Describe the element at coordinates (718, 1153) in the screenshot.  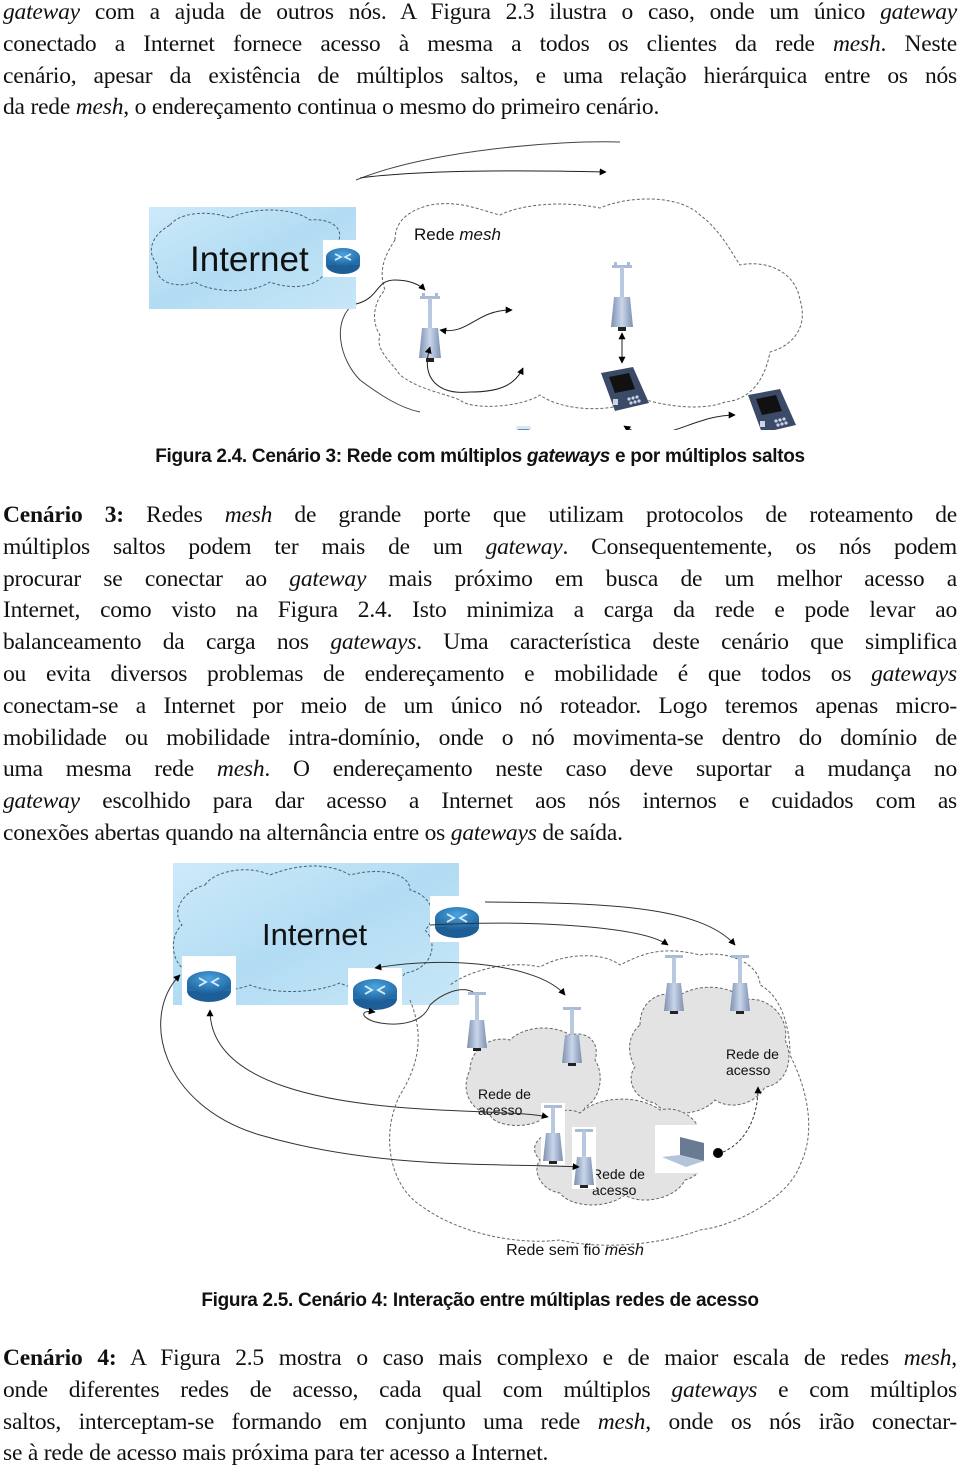
I see `node-dot` at that location.